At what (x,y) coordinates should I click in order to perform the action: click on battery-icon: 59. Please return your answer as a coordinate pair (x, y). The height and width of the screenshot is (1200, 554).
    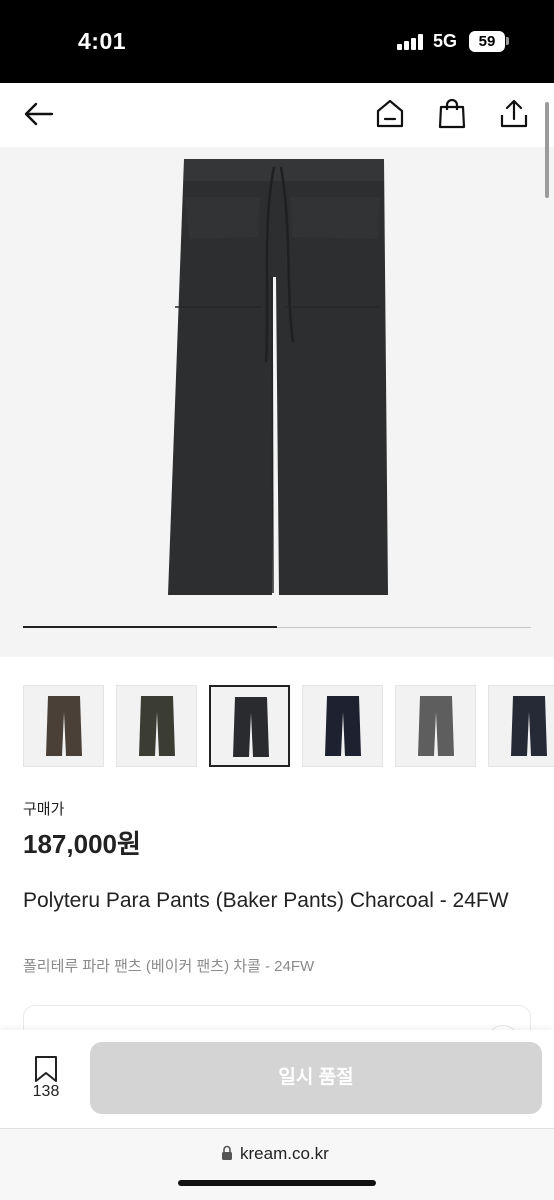
    Looking at the image, I should click on (487, 41).